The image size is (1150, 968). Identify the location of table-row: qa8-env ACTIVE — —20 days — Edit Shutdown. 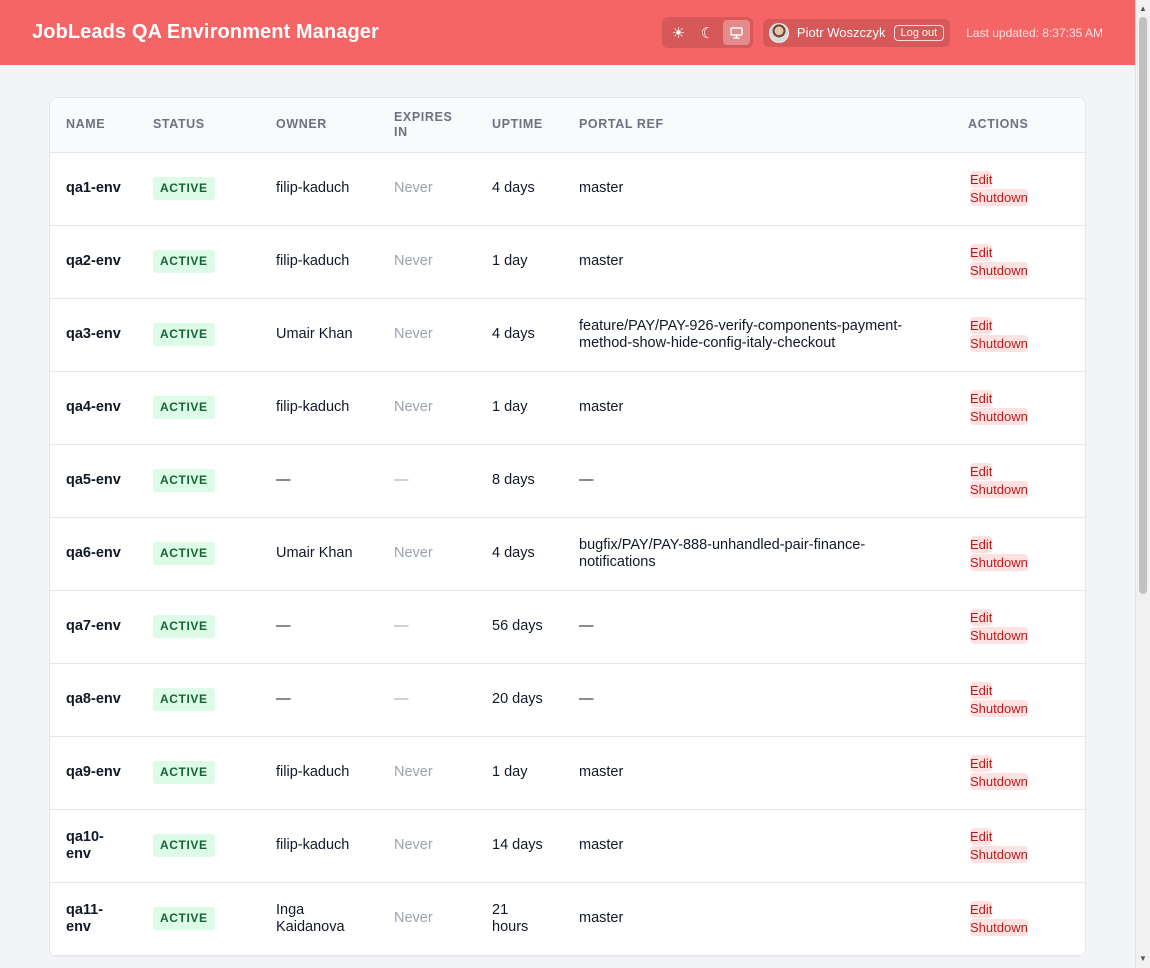
(567, 700).